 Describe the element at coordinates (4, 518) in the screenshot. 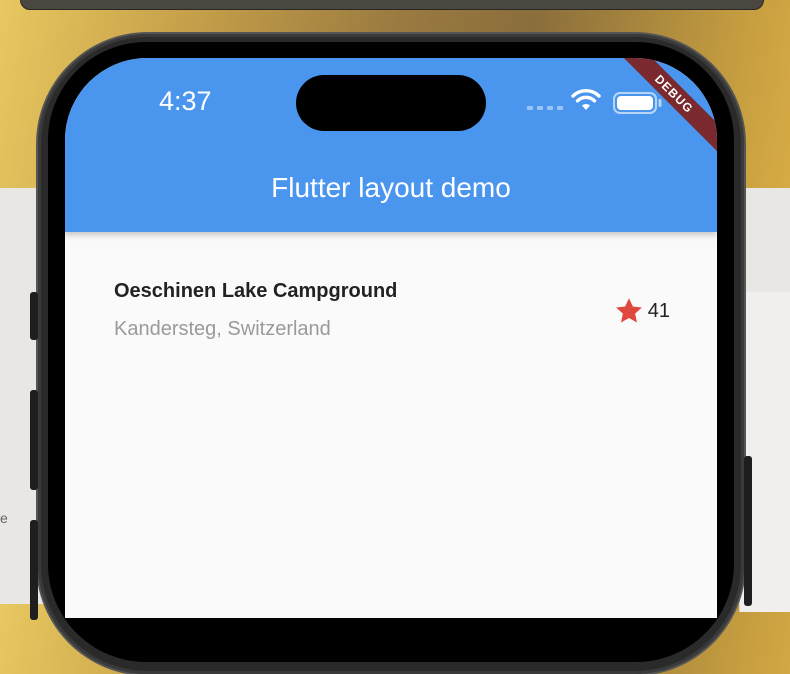

I see `desktop-edge-text: e` at that location.